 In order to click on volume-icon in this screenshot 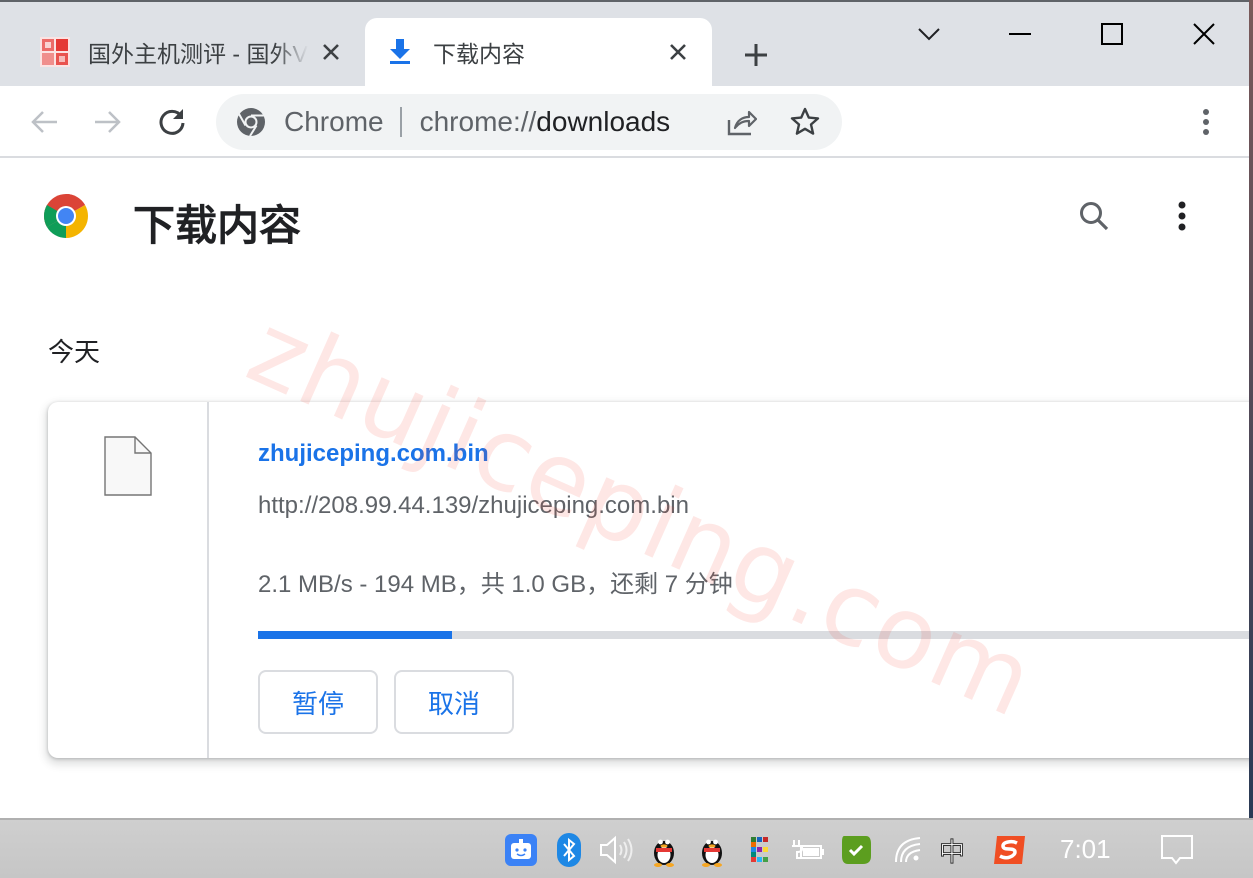, I will do `click(616, 850)`.